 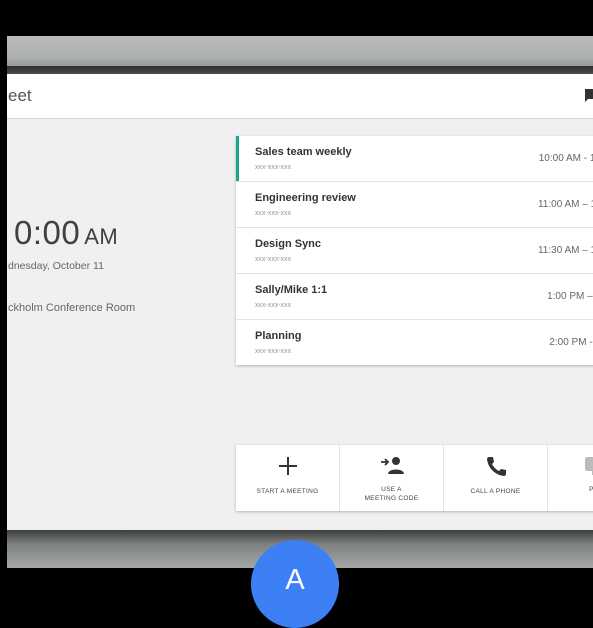 What do you see at coordinates (495, 491) in the screenshot?
I see `call-phone-label: CALL A PHONE` at bounding box center [495, 491].